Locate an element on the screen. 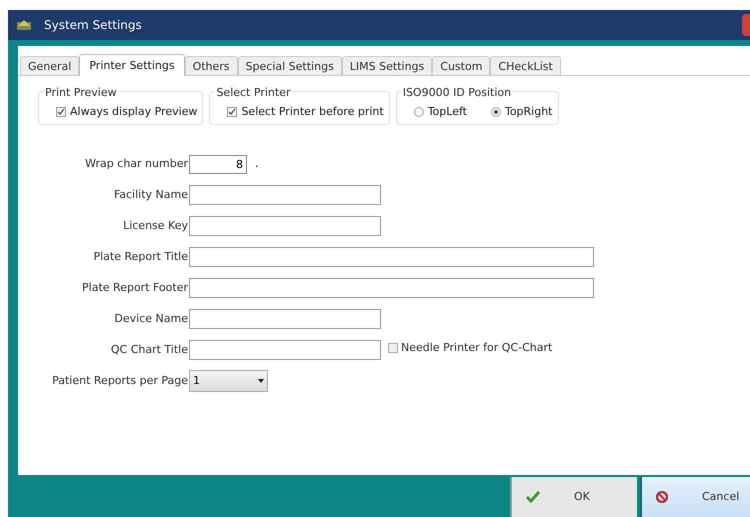  window-title: System Settings is located at coordinates (93, 25).